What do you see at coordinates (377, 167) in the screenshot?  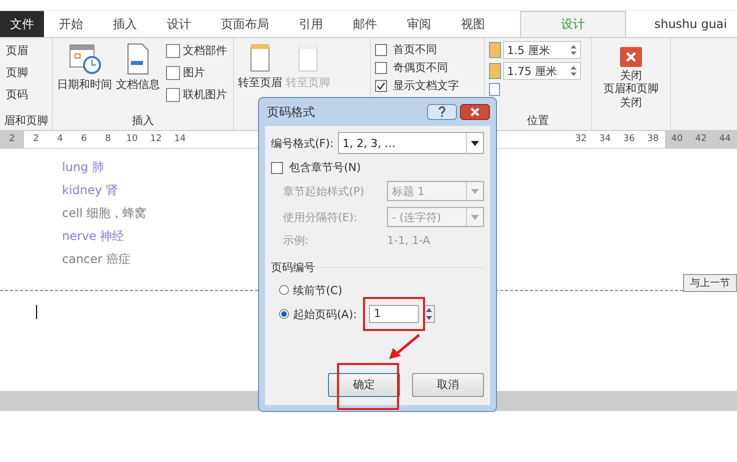 I see `include-chapter-checkbox: 包含章节号(N)` at bounding box center [377, 167].